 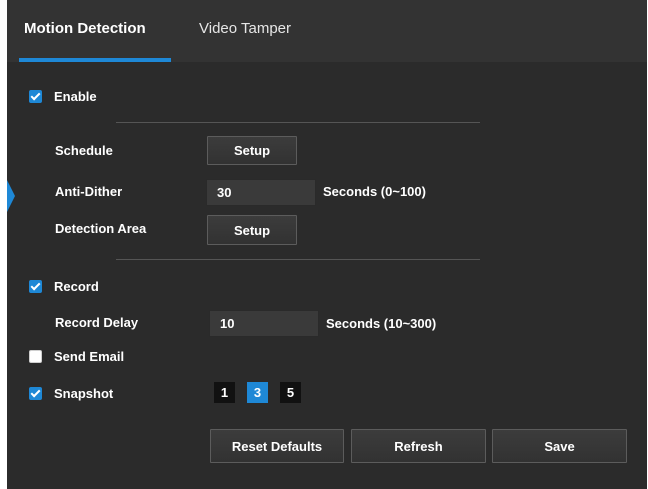 What do you see at coordinates (290, 392) in the screenshot?
I see `snapshot-option-5: 5` at bounding box center [290, 392].